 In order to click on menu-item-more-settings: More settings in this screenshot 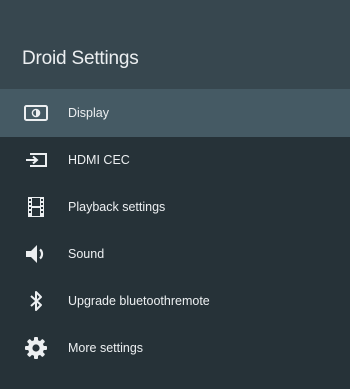, I will do `click(175, 348)`.